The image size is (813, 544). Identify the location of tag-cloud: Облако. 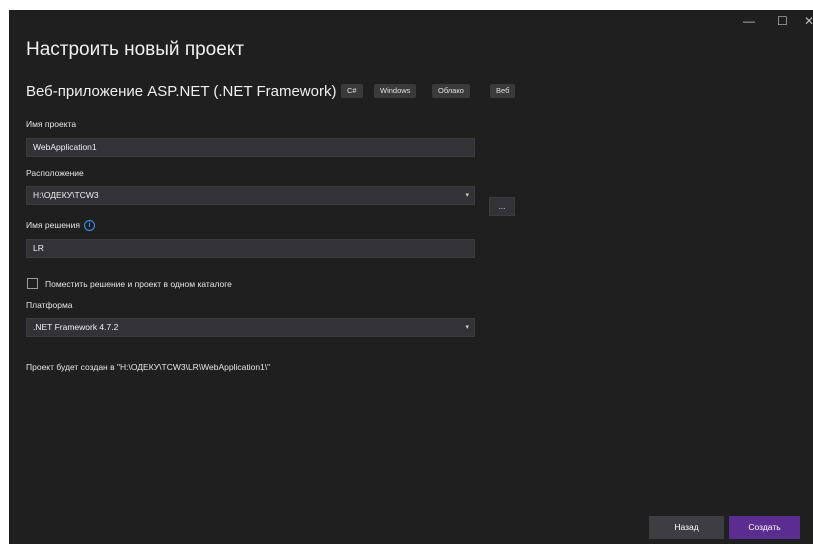
(451, 91).